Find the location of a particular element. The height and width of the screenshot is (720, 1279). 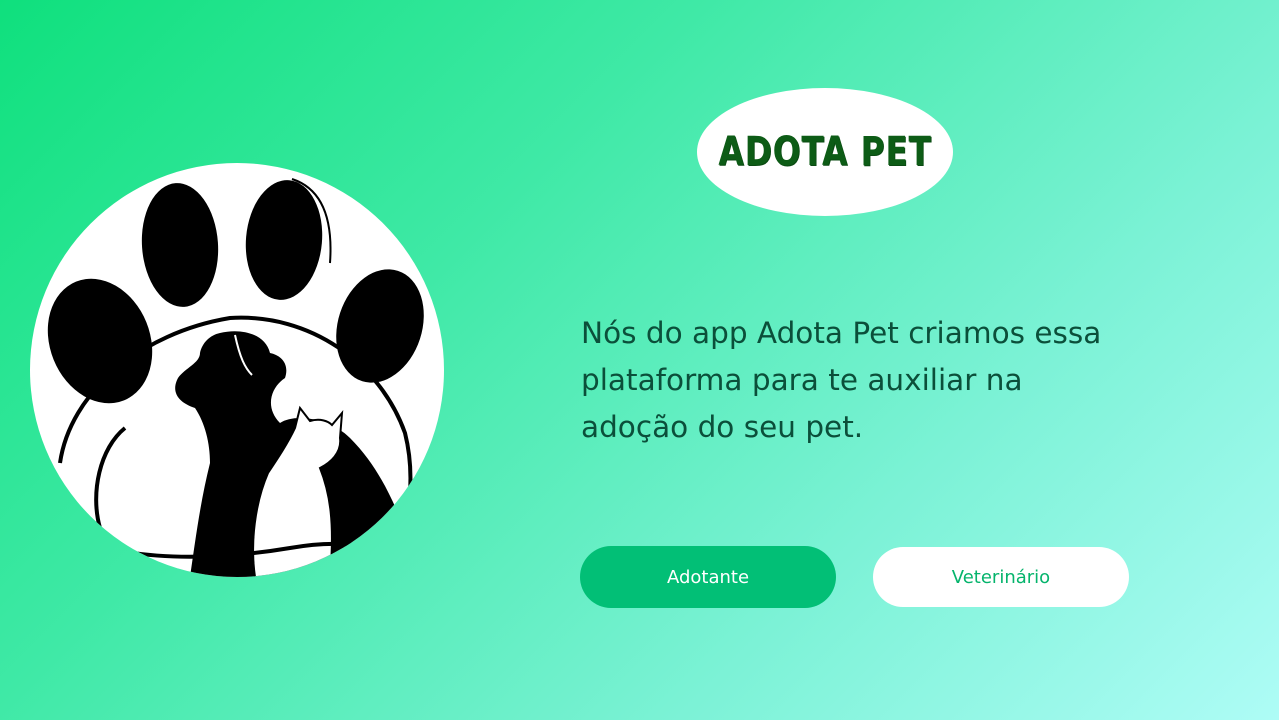

brand-badge: ADOTA PET is located at coordinates (825, 152).